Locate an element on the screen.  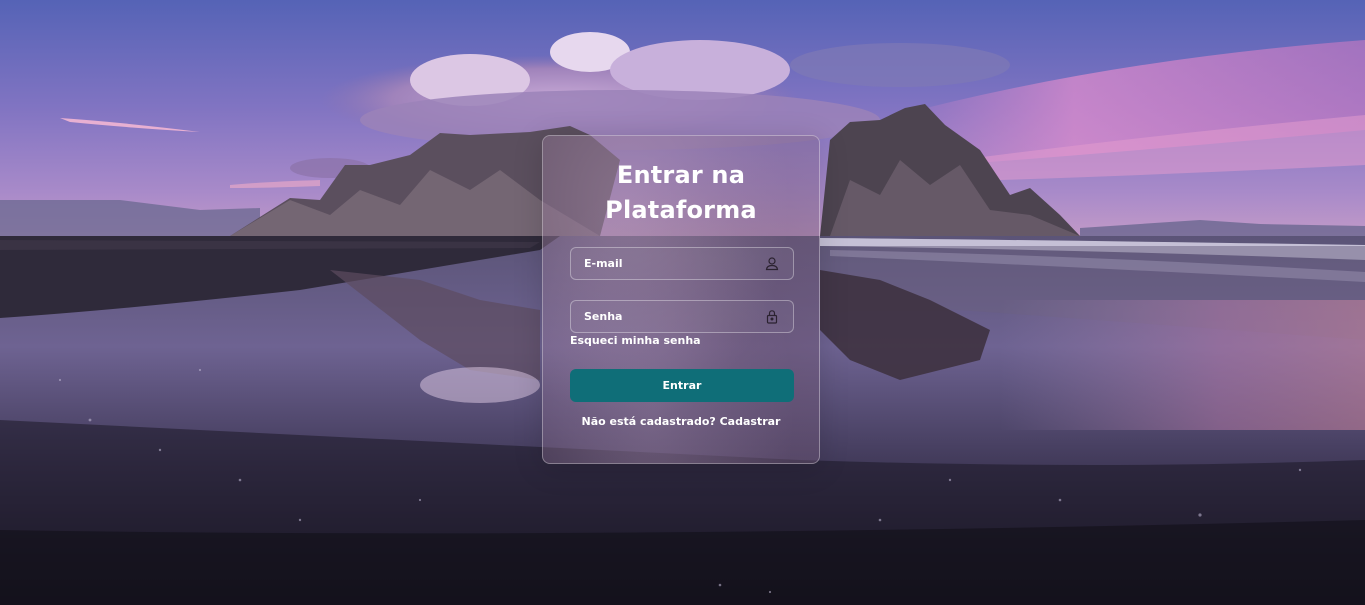
forgot-password-link: Esqueci minha senha is located at coordinates (635, 340).